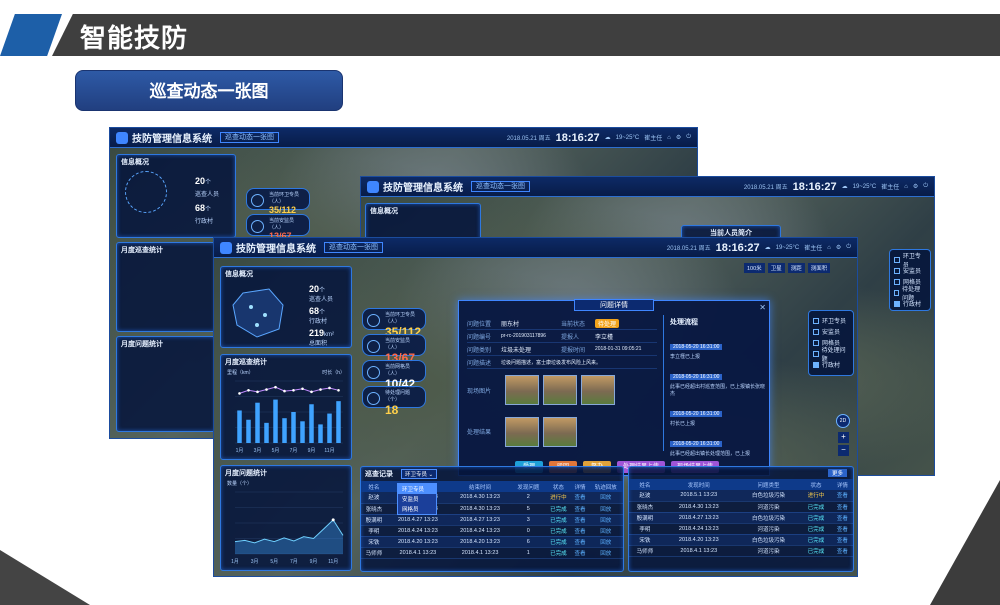 This screenshot has height=605, width=1000. What do you see at coordinates (516, 350) in the screenshot?
I see `field-value: 垃圾未处理` at bounding box center [516, 350].